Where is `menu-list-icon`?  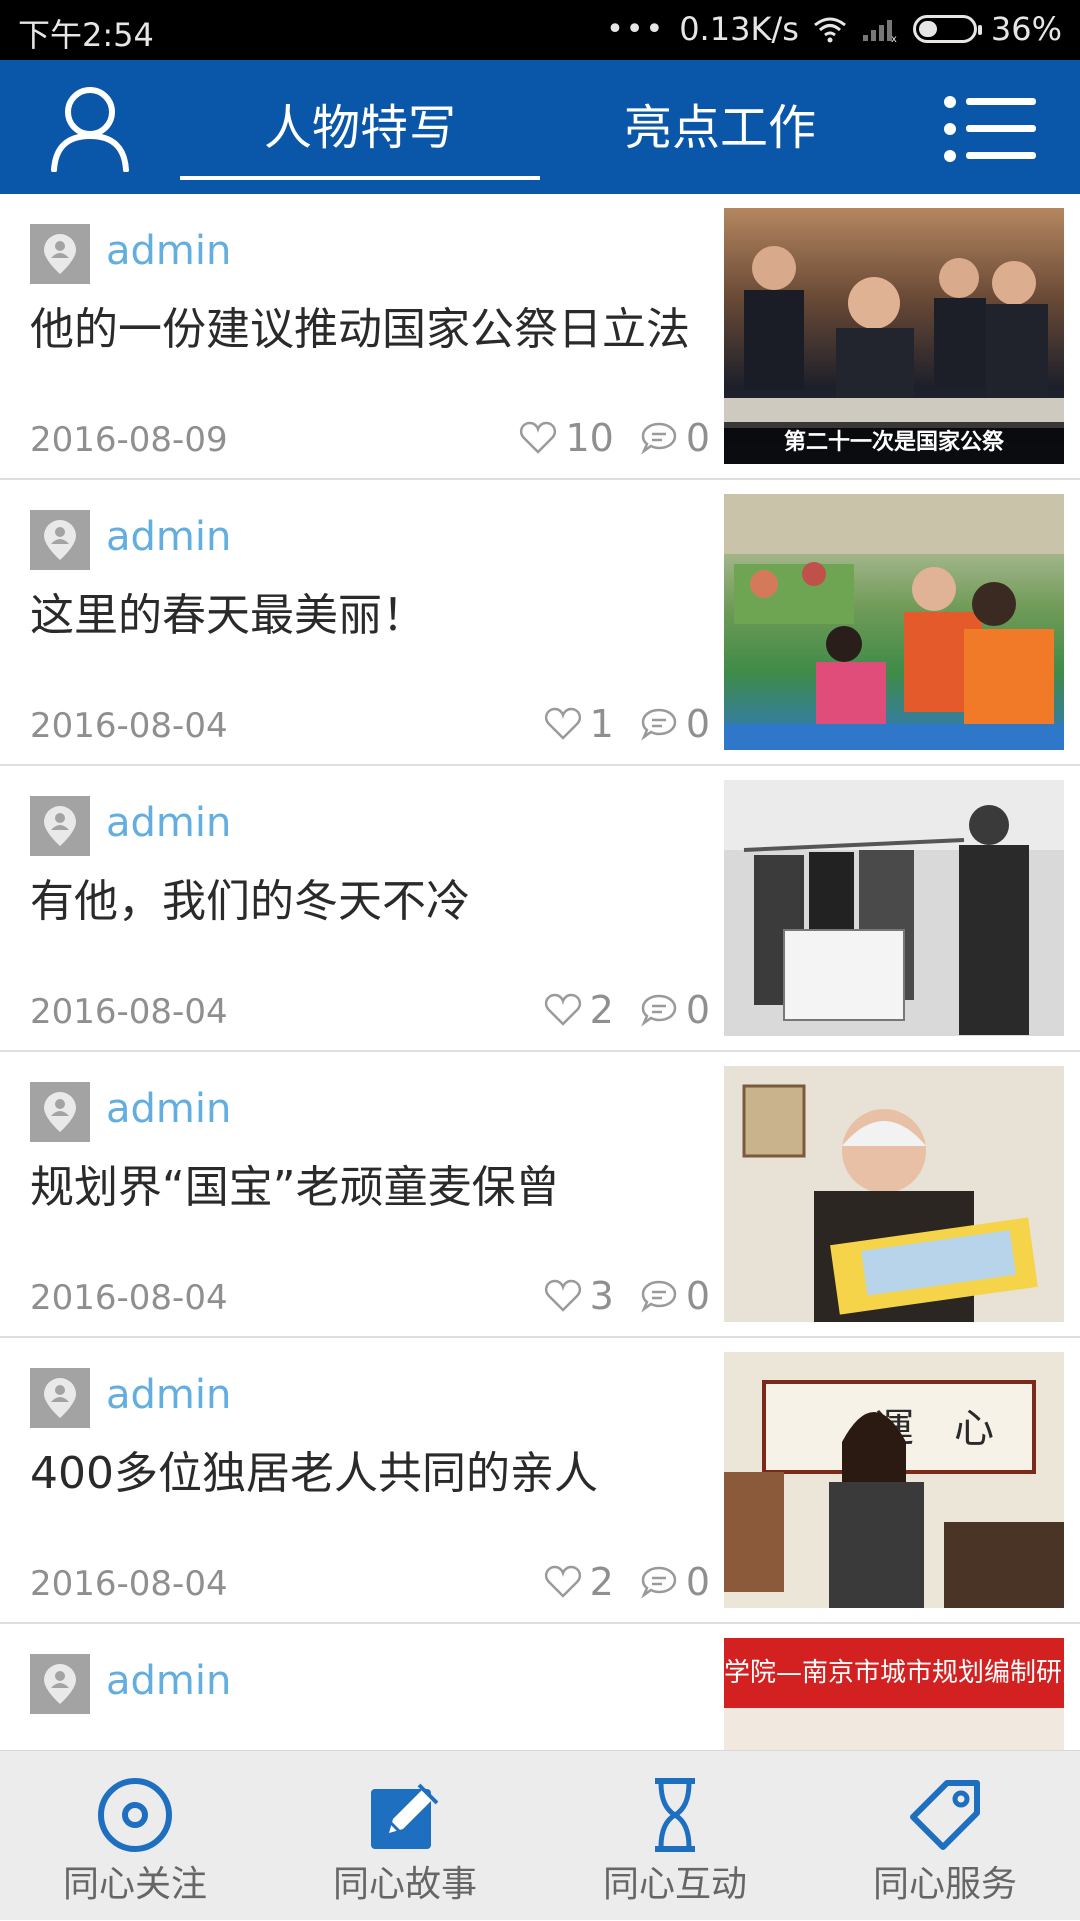 menu-list-icon is located at coordinates (990, 129).